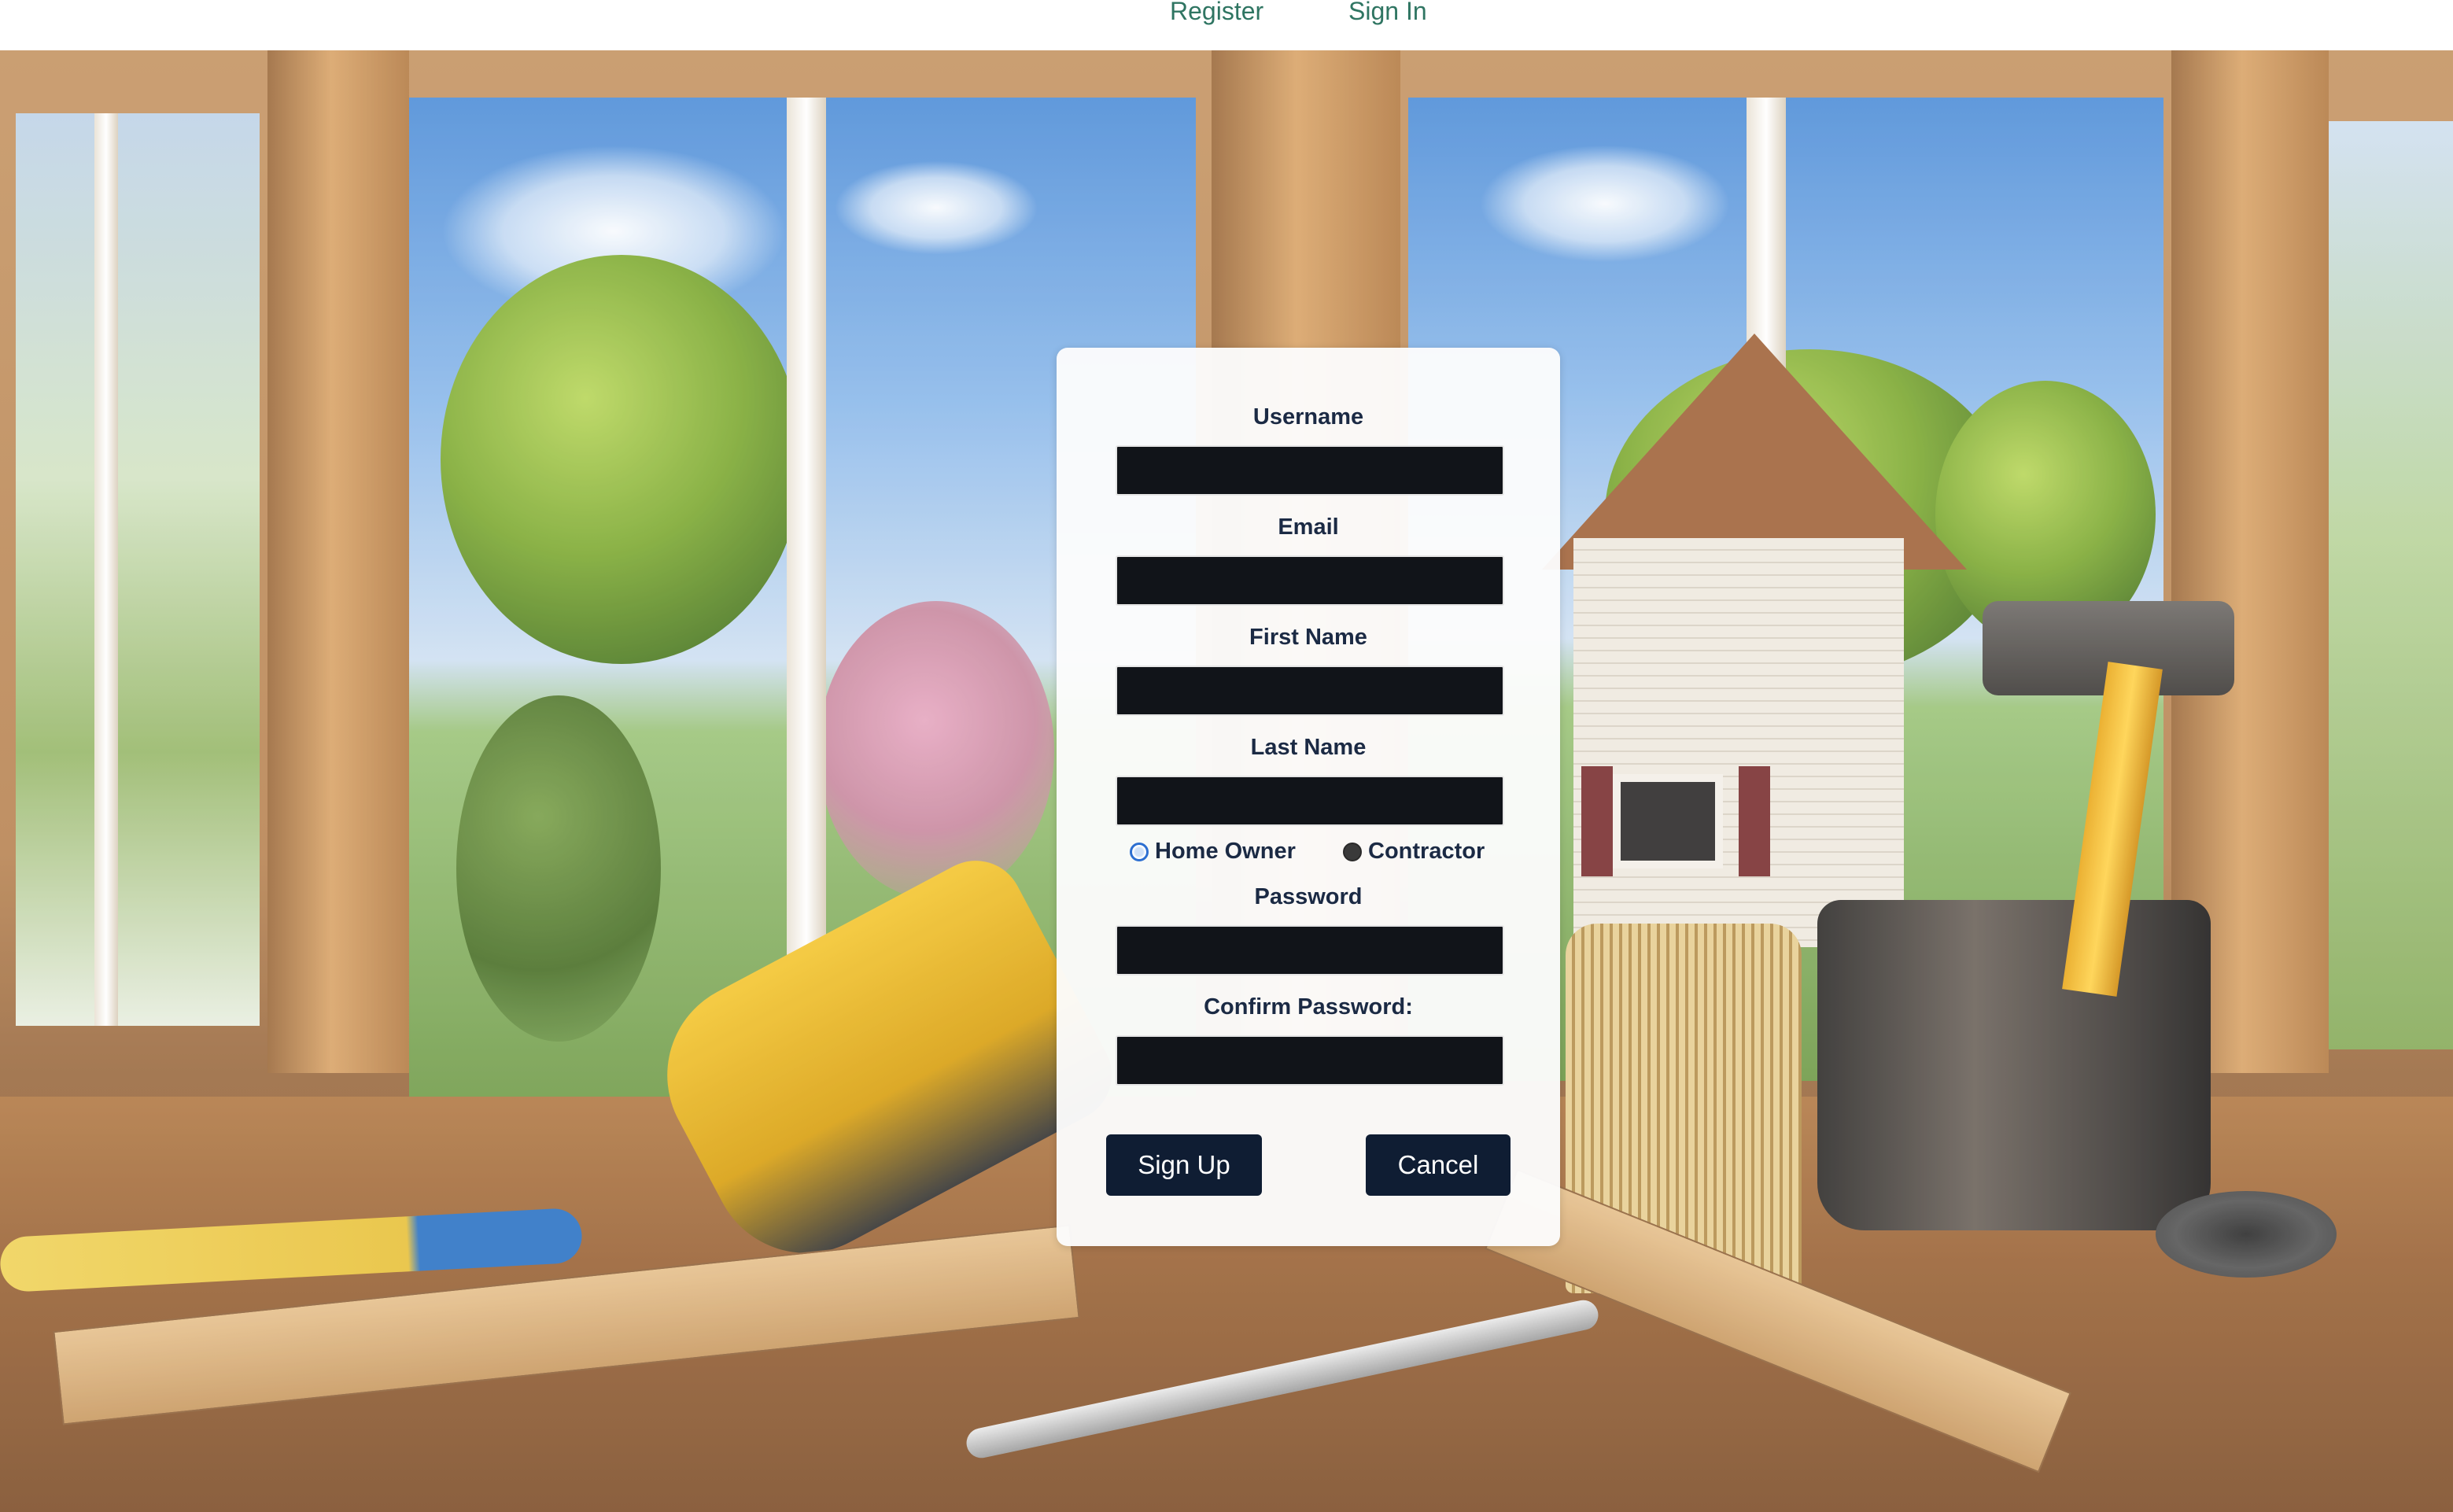  What do you see at coordinates (1184, 1165) in the screenshot?
I see `sign-up-button: Sign Up` at bounding box center [1184, 1165].